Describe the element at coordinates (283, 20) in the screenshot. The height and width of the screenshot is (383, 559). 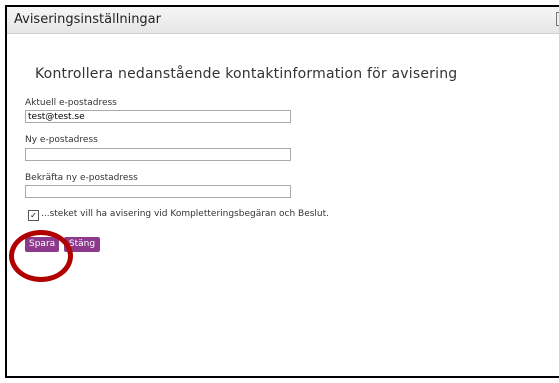
I see `dialog-titlebar: Aviseringsinställningar ✕` at that location.